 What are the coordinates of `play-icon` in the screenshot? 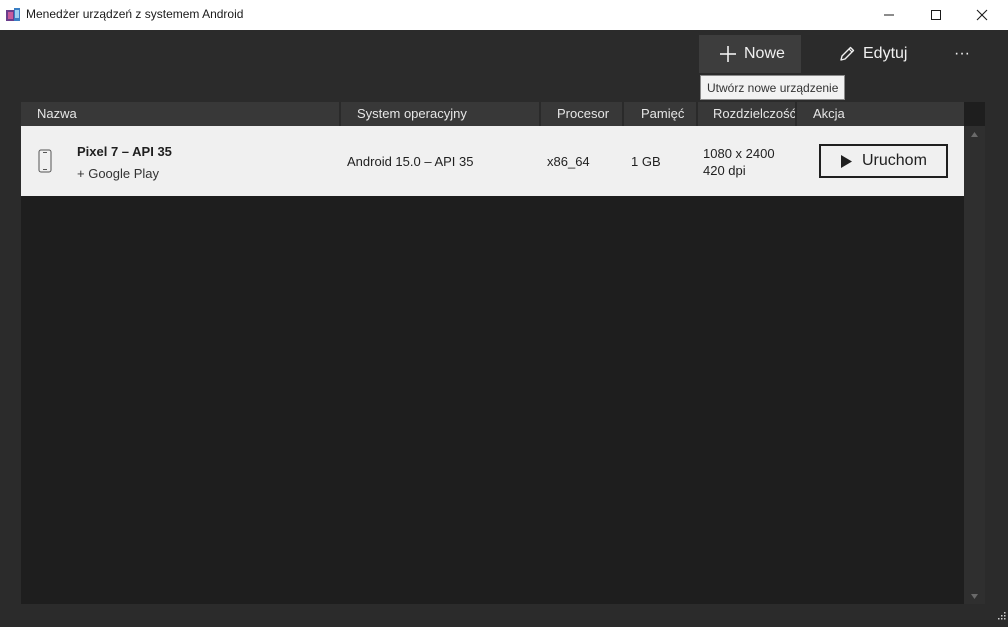 It's located at (846, 161).